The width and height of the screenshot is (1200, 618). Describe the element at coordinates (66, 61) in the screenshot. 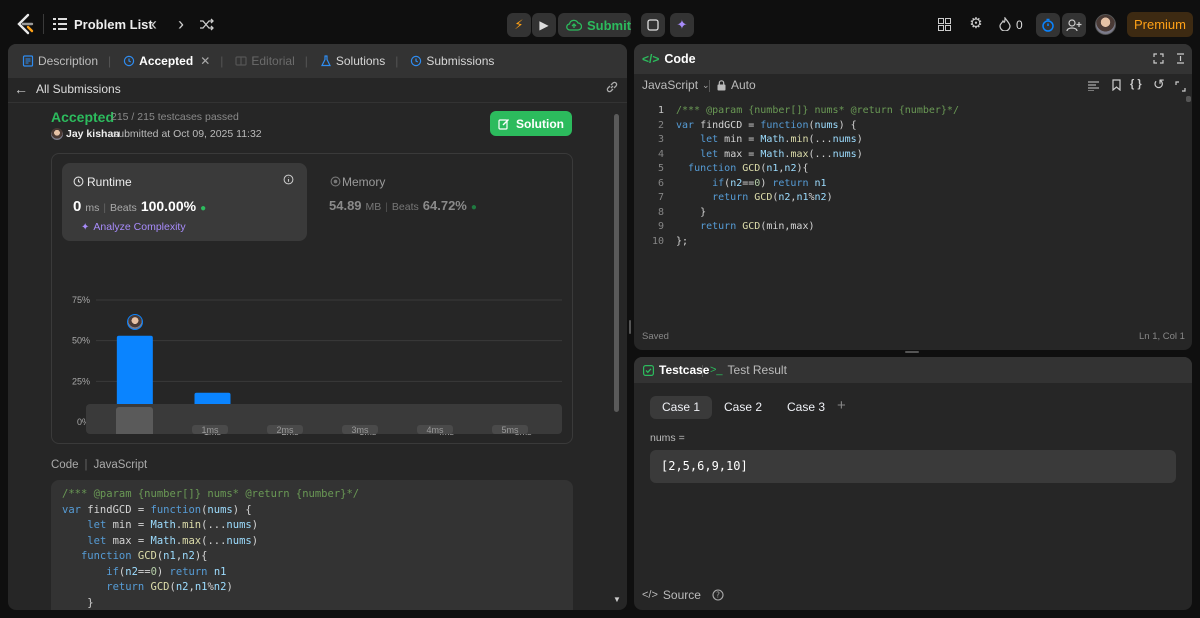

I see `tab-description: Description |` at that location.